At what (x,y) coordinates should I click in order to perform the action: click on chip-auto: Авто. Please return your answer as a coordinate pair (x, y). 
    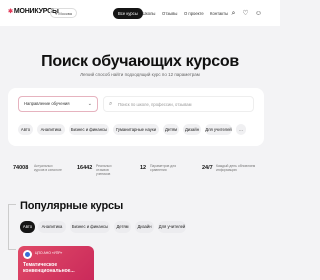
    Looking at the image, I should click on (25, 129).